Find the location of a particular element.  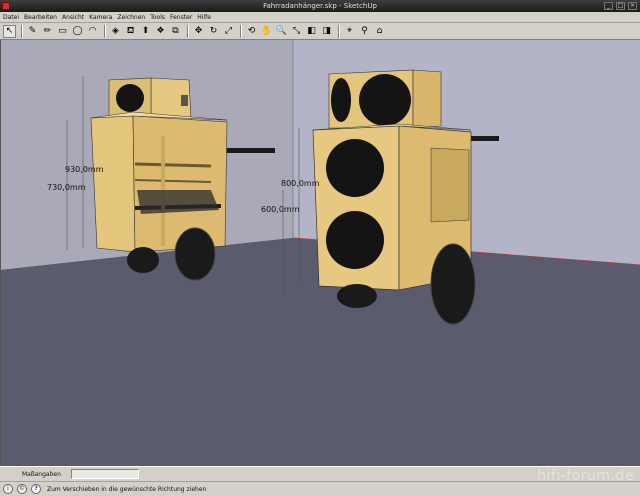

paint-bucket-icon: ⛾ is located at coordinates (130, 31).